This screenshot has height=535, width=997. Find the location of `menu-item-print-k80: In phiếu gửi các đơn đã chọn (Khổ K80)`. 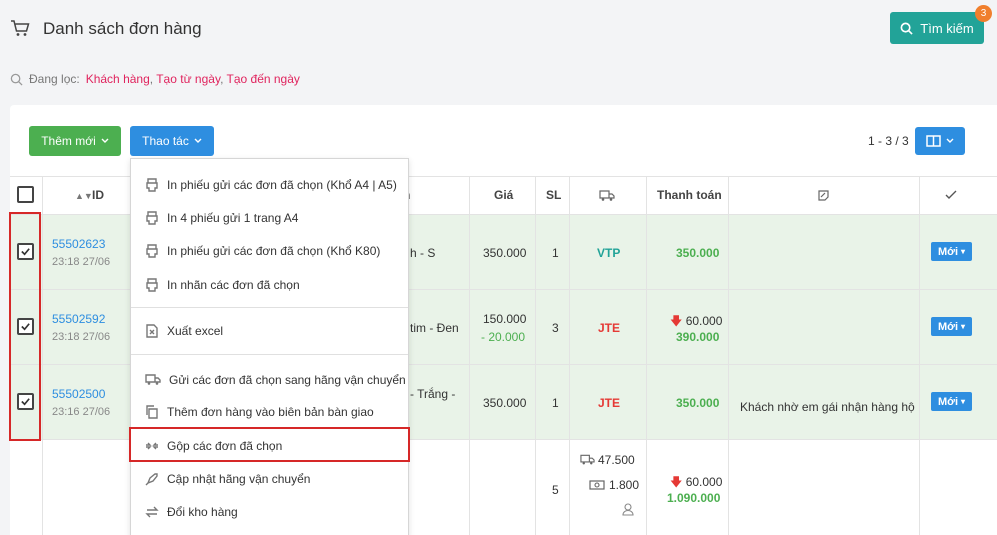

menu-item-print-k80: In phiếu gửi các đơn đã chọn (Khổ K80) is located at coordinates (269, 251).